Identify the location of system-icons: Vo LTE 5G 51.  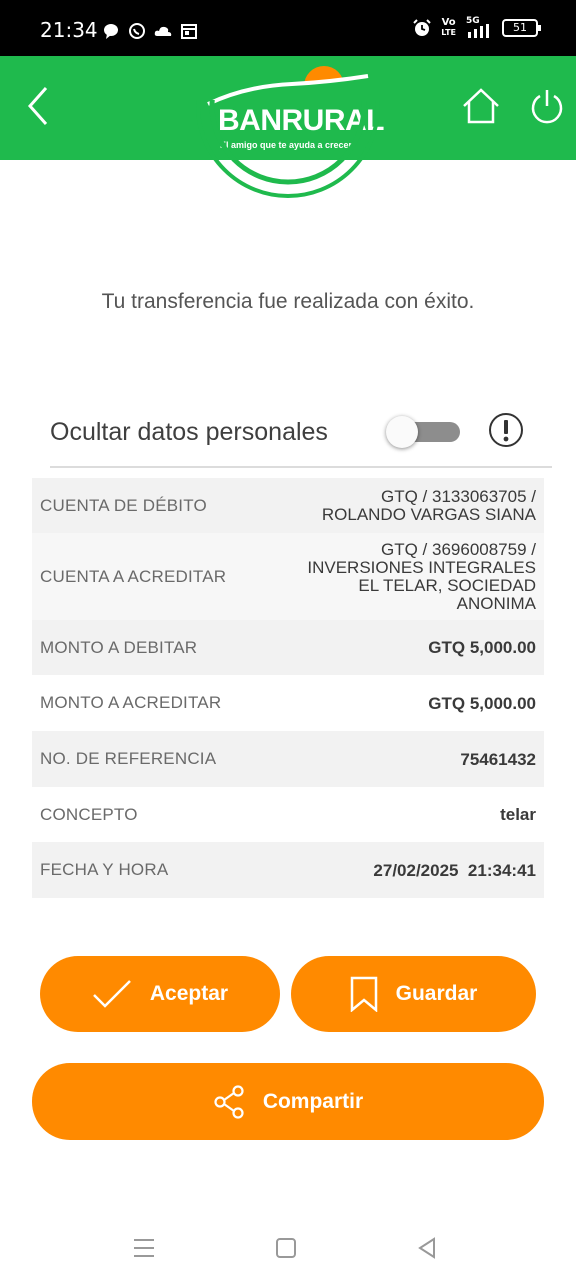
(477, 27).